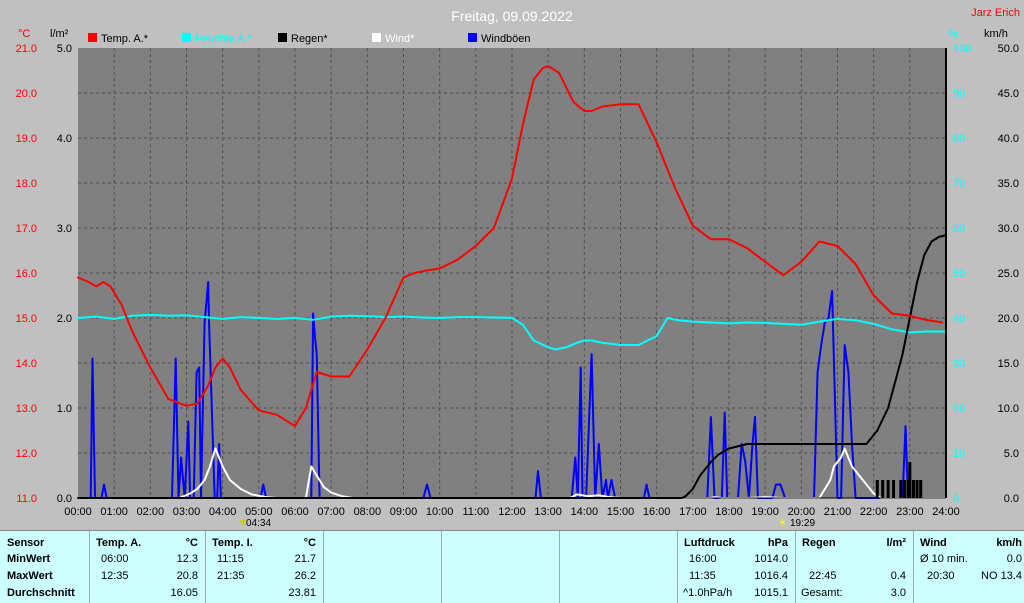  Describe the element at coordinates (782, 523) in the screenshot. I see `sunset-icon: ☀` at that location.